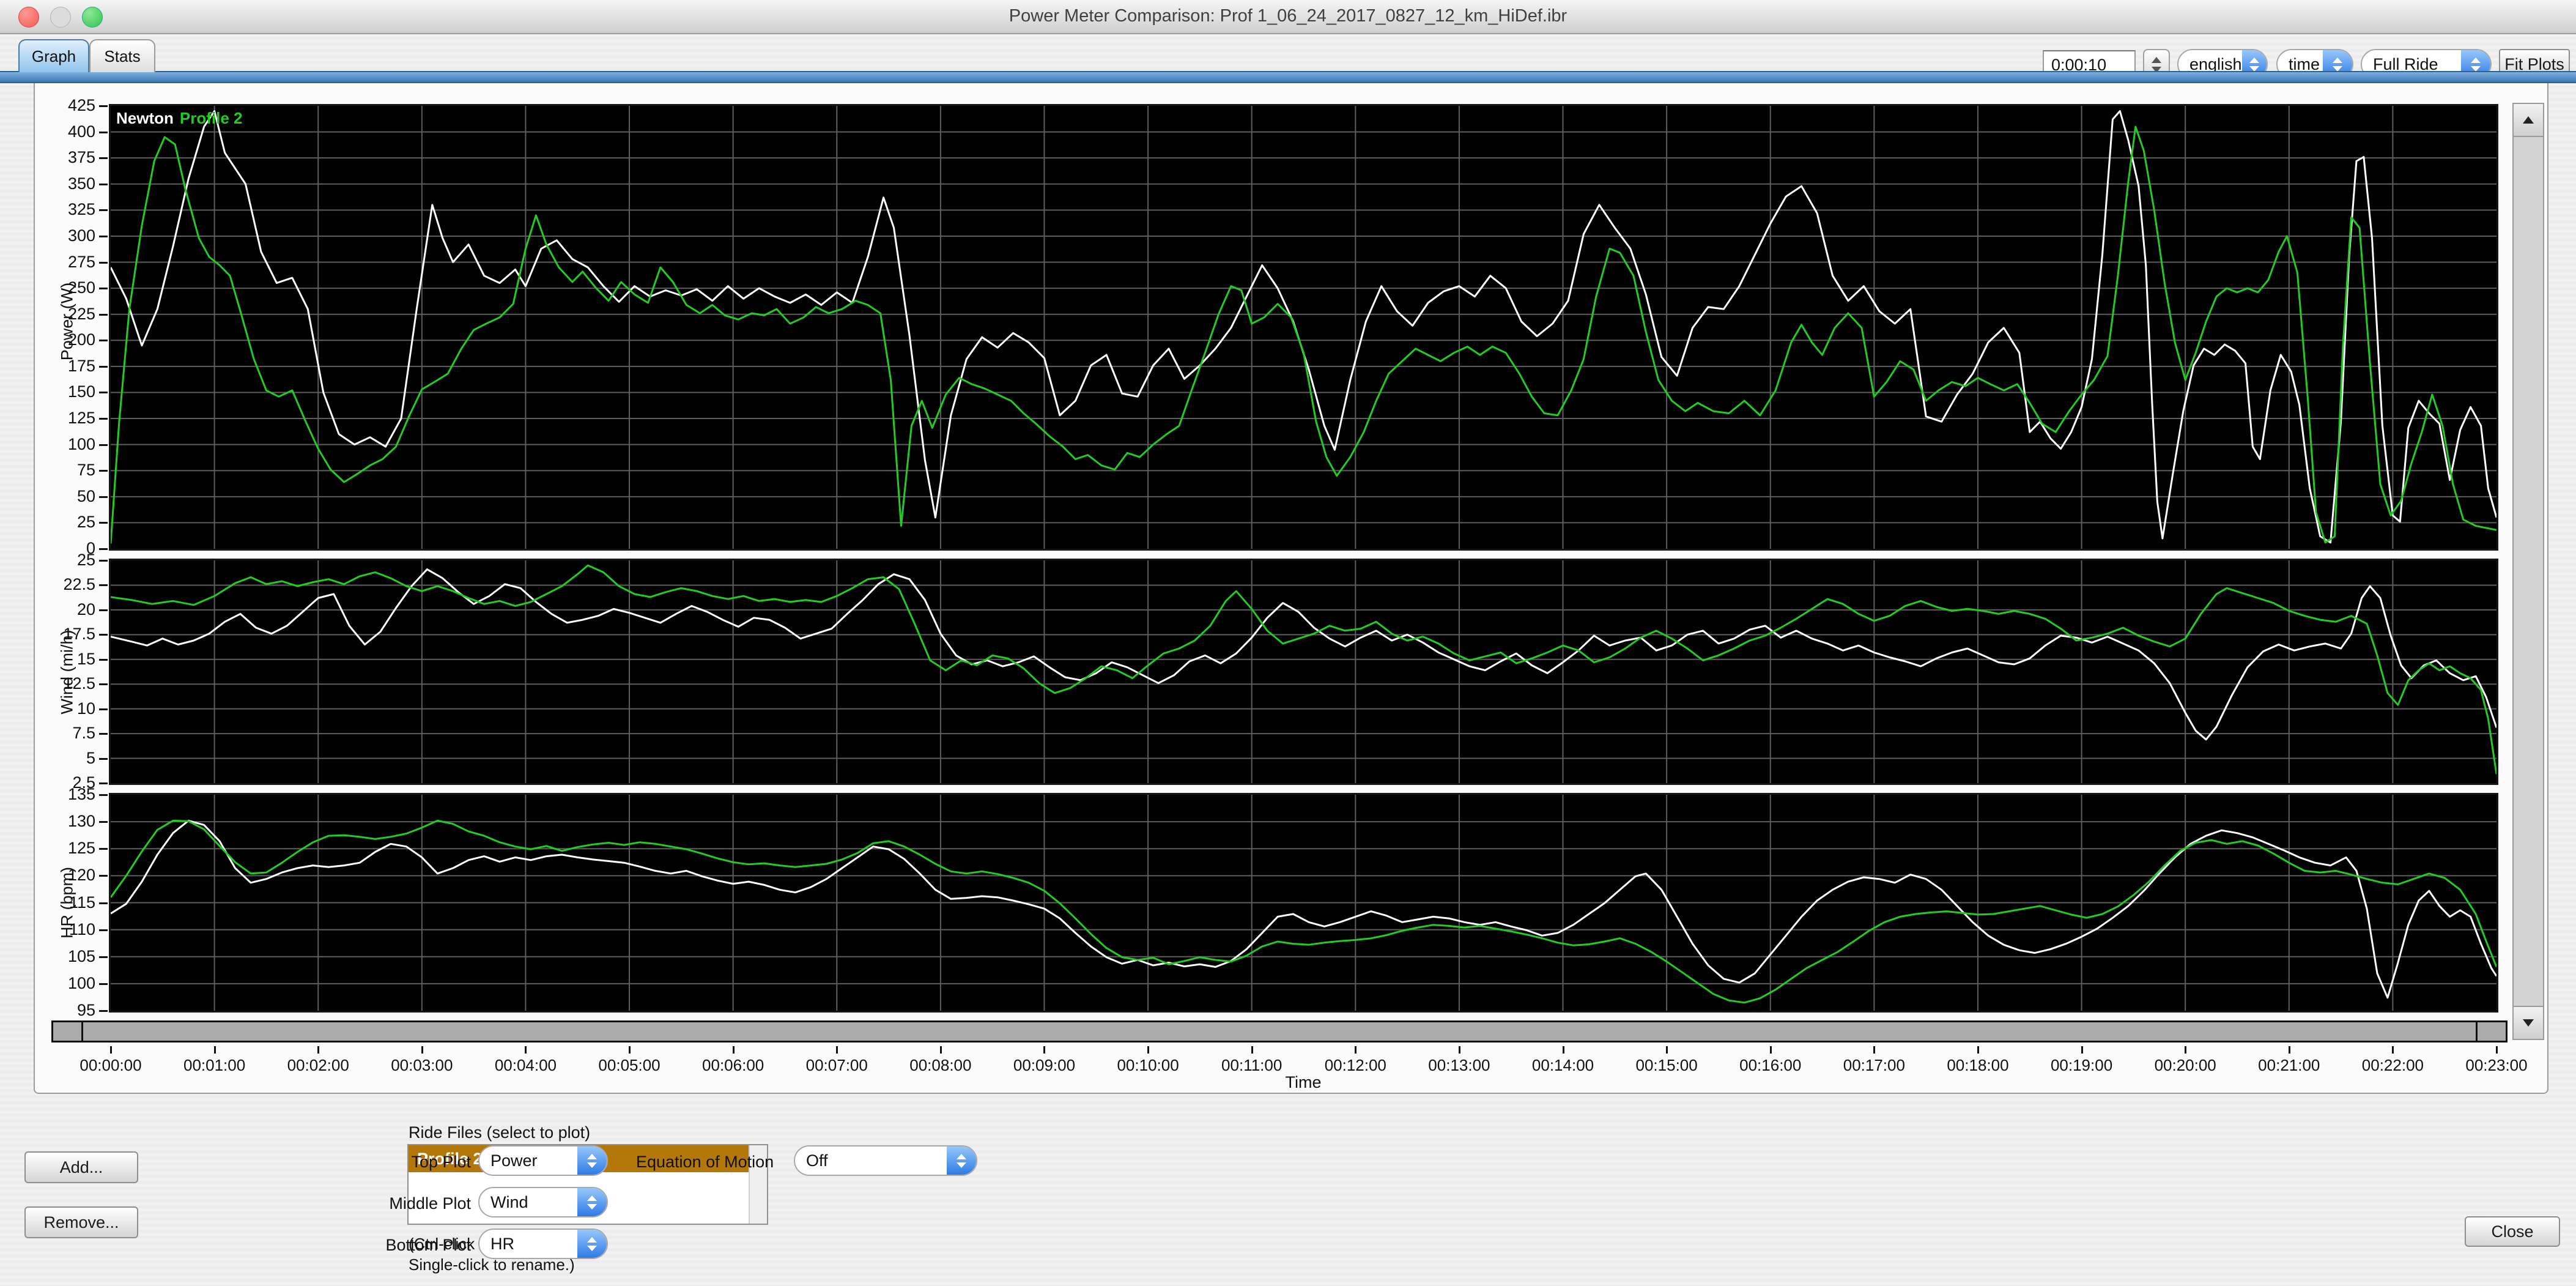 Image resolution: width=2576 pixels, height=1286 pixels. Describe the element at coordinates (1288, 77) in the screenshot. I see `tab-pane-edge` at that location.